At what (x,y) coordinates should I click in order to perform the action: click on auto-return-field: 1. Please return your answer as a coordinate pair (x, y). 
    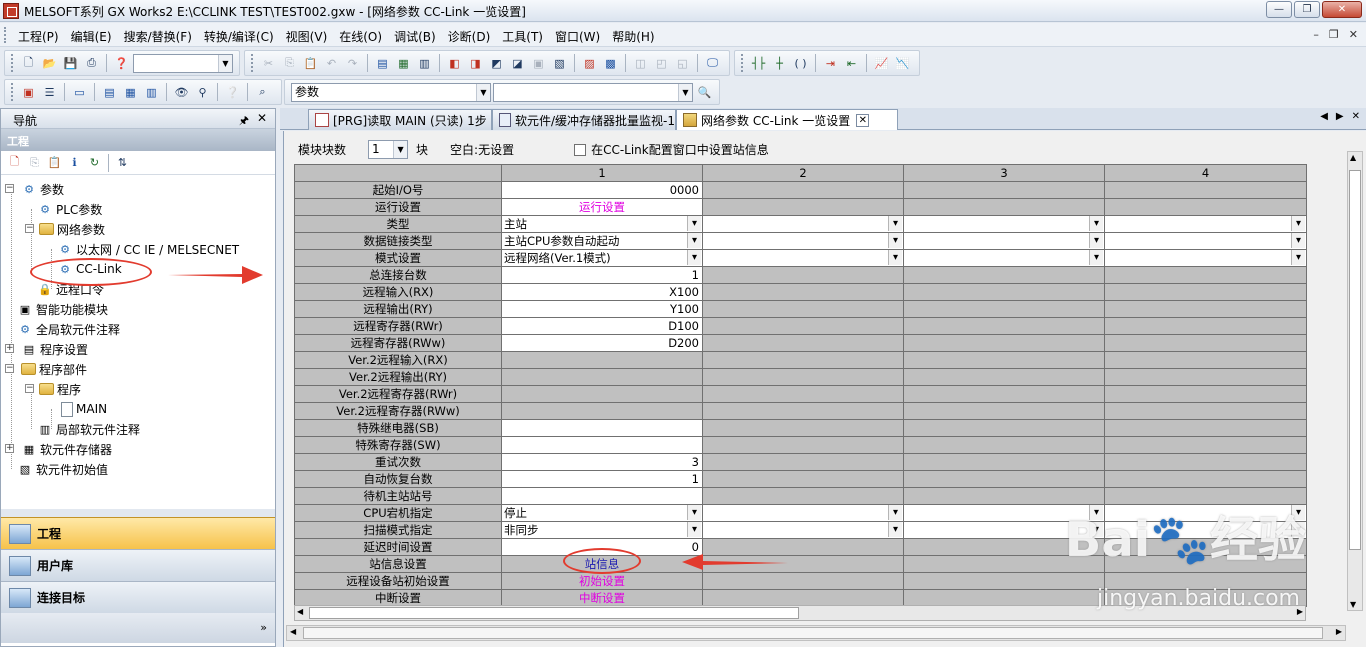
    Looking at the image, I should click on (602, 479).